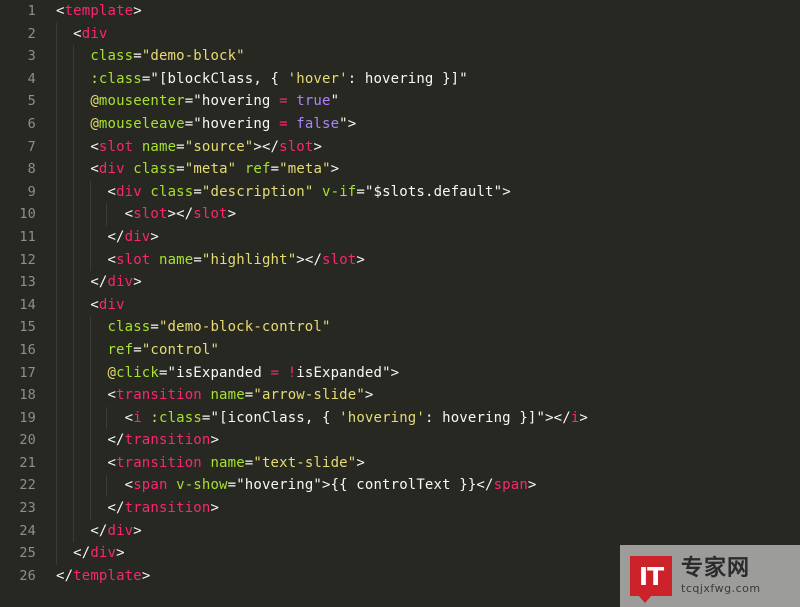  Describe the element at coordinates (180, 349) in the screenshot. I see `code-token: "control"` at that location.